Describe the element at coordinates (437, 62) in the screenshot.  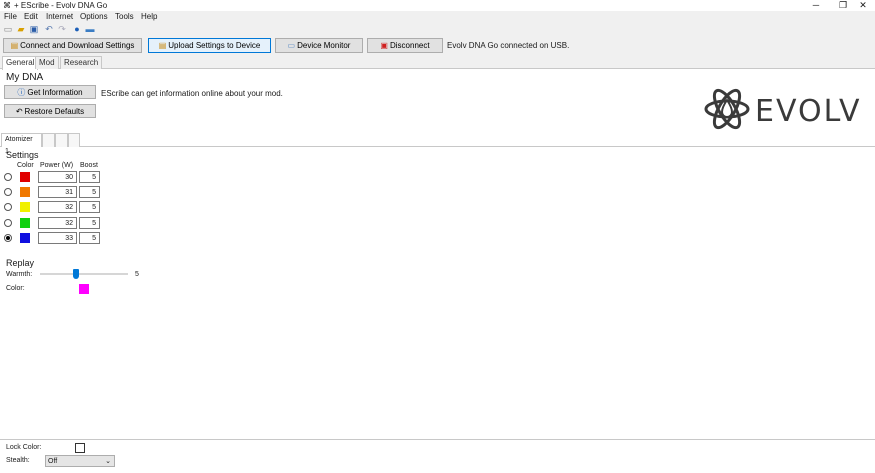
I see `main-tabs: General Mod Research` at that location.